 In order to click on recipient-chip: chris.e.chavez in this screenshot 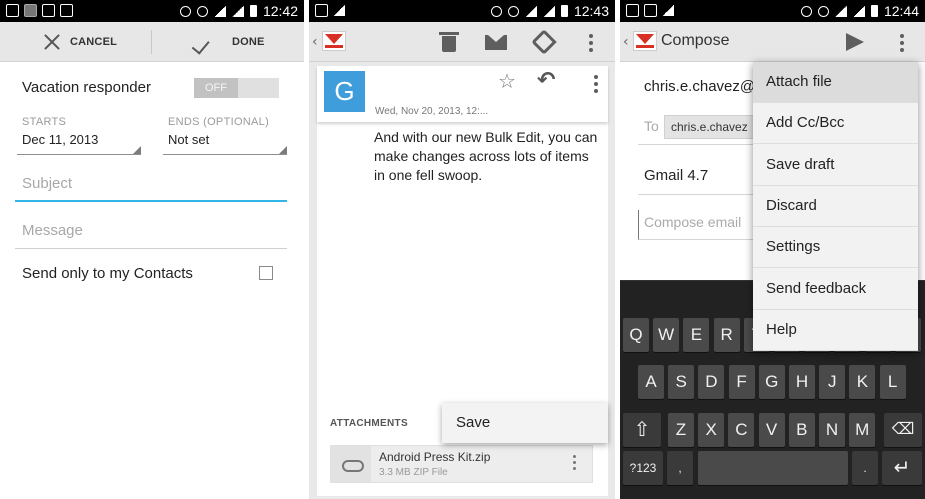, I will do `click(709, 127)`.